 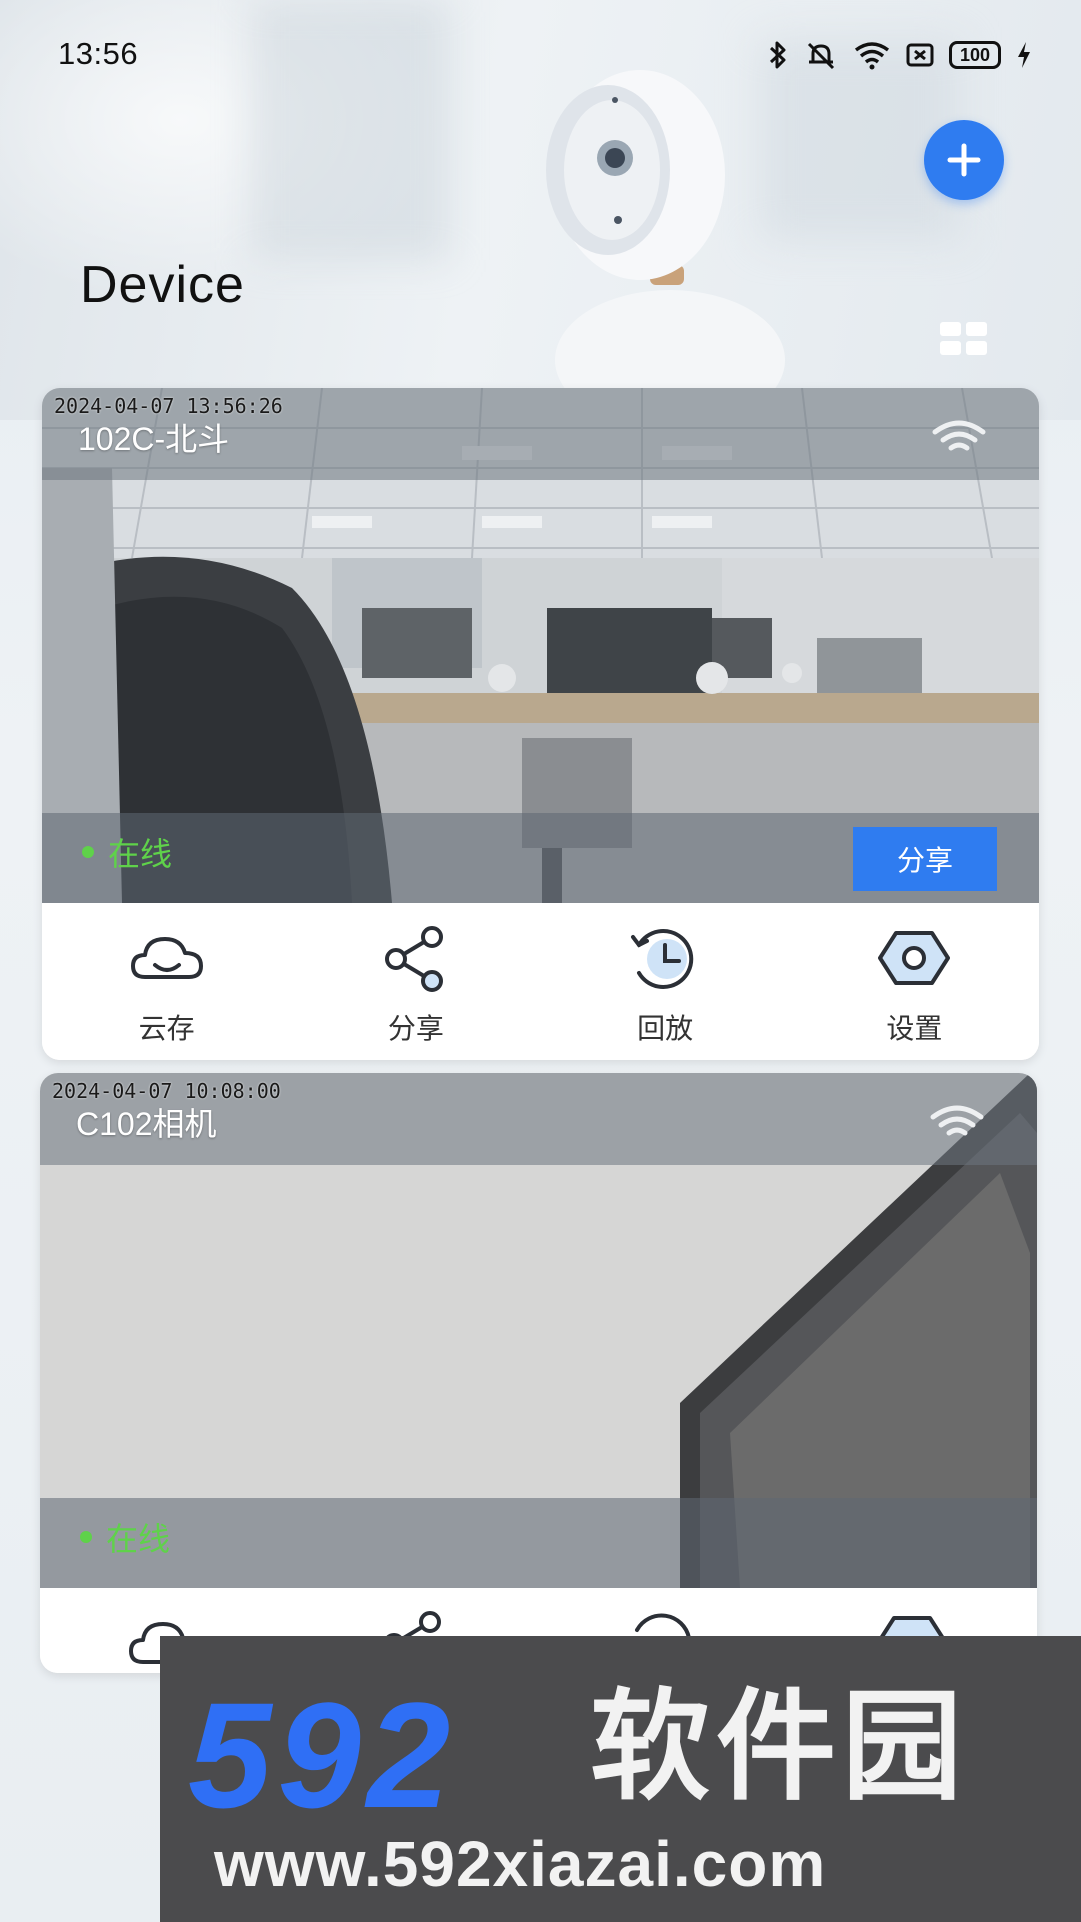 What do you see at coordinates (166, 981) in the screenshot?
I see `cloud-storage-button: 云存` at bounding box center [166, 981].